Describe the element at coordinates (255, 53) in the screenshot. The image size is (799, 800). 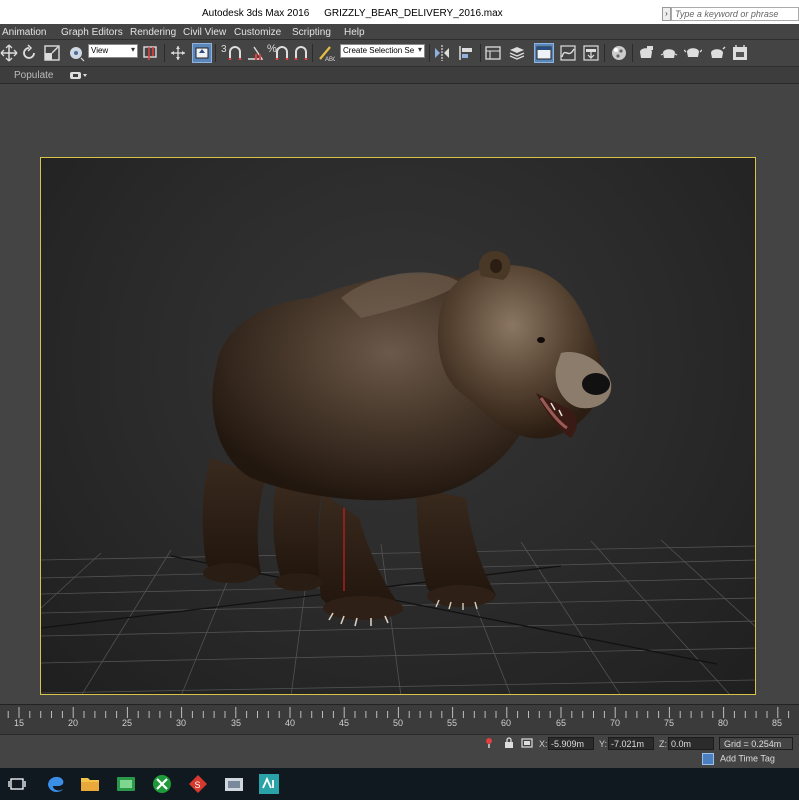
I see `angle-snap-icon` at that location.